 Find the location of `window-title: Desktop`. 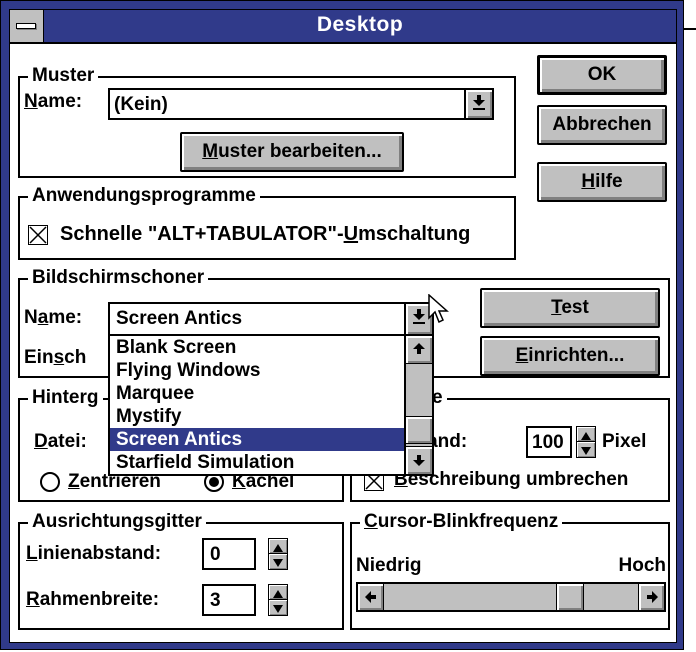

window-title: Desktop is located at coordinates (360, 24).